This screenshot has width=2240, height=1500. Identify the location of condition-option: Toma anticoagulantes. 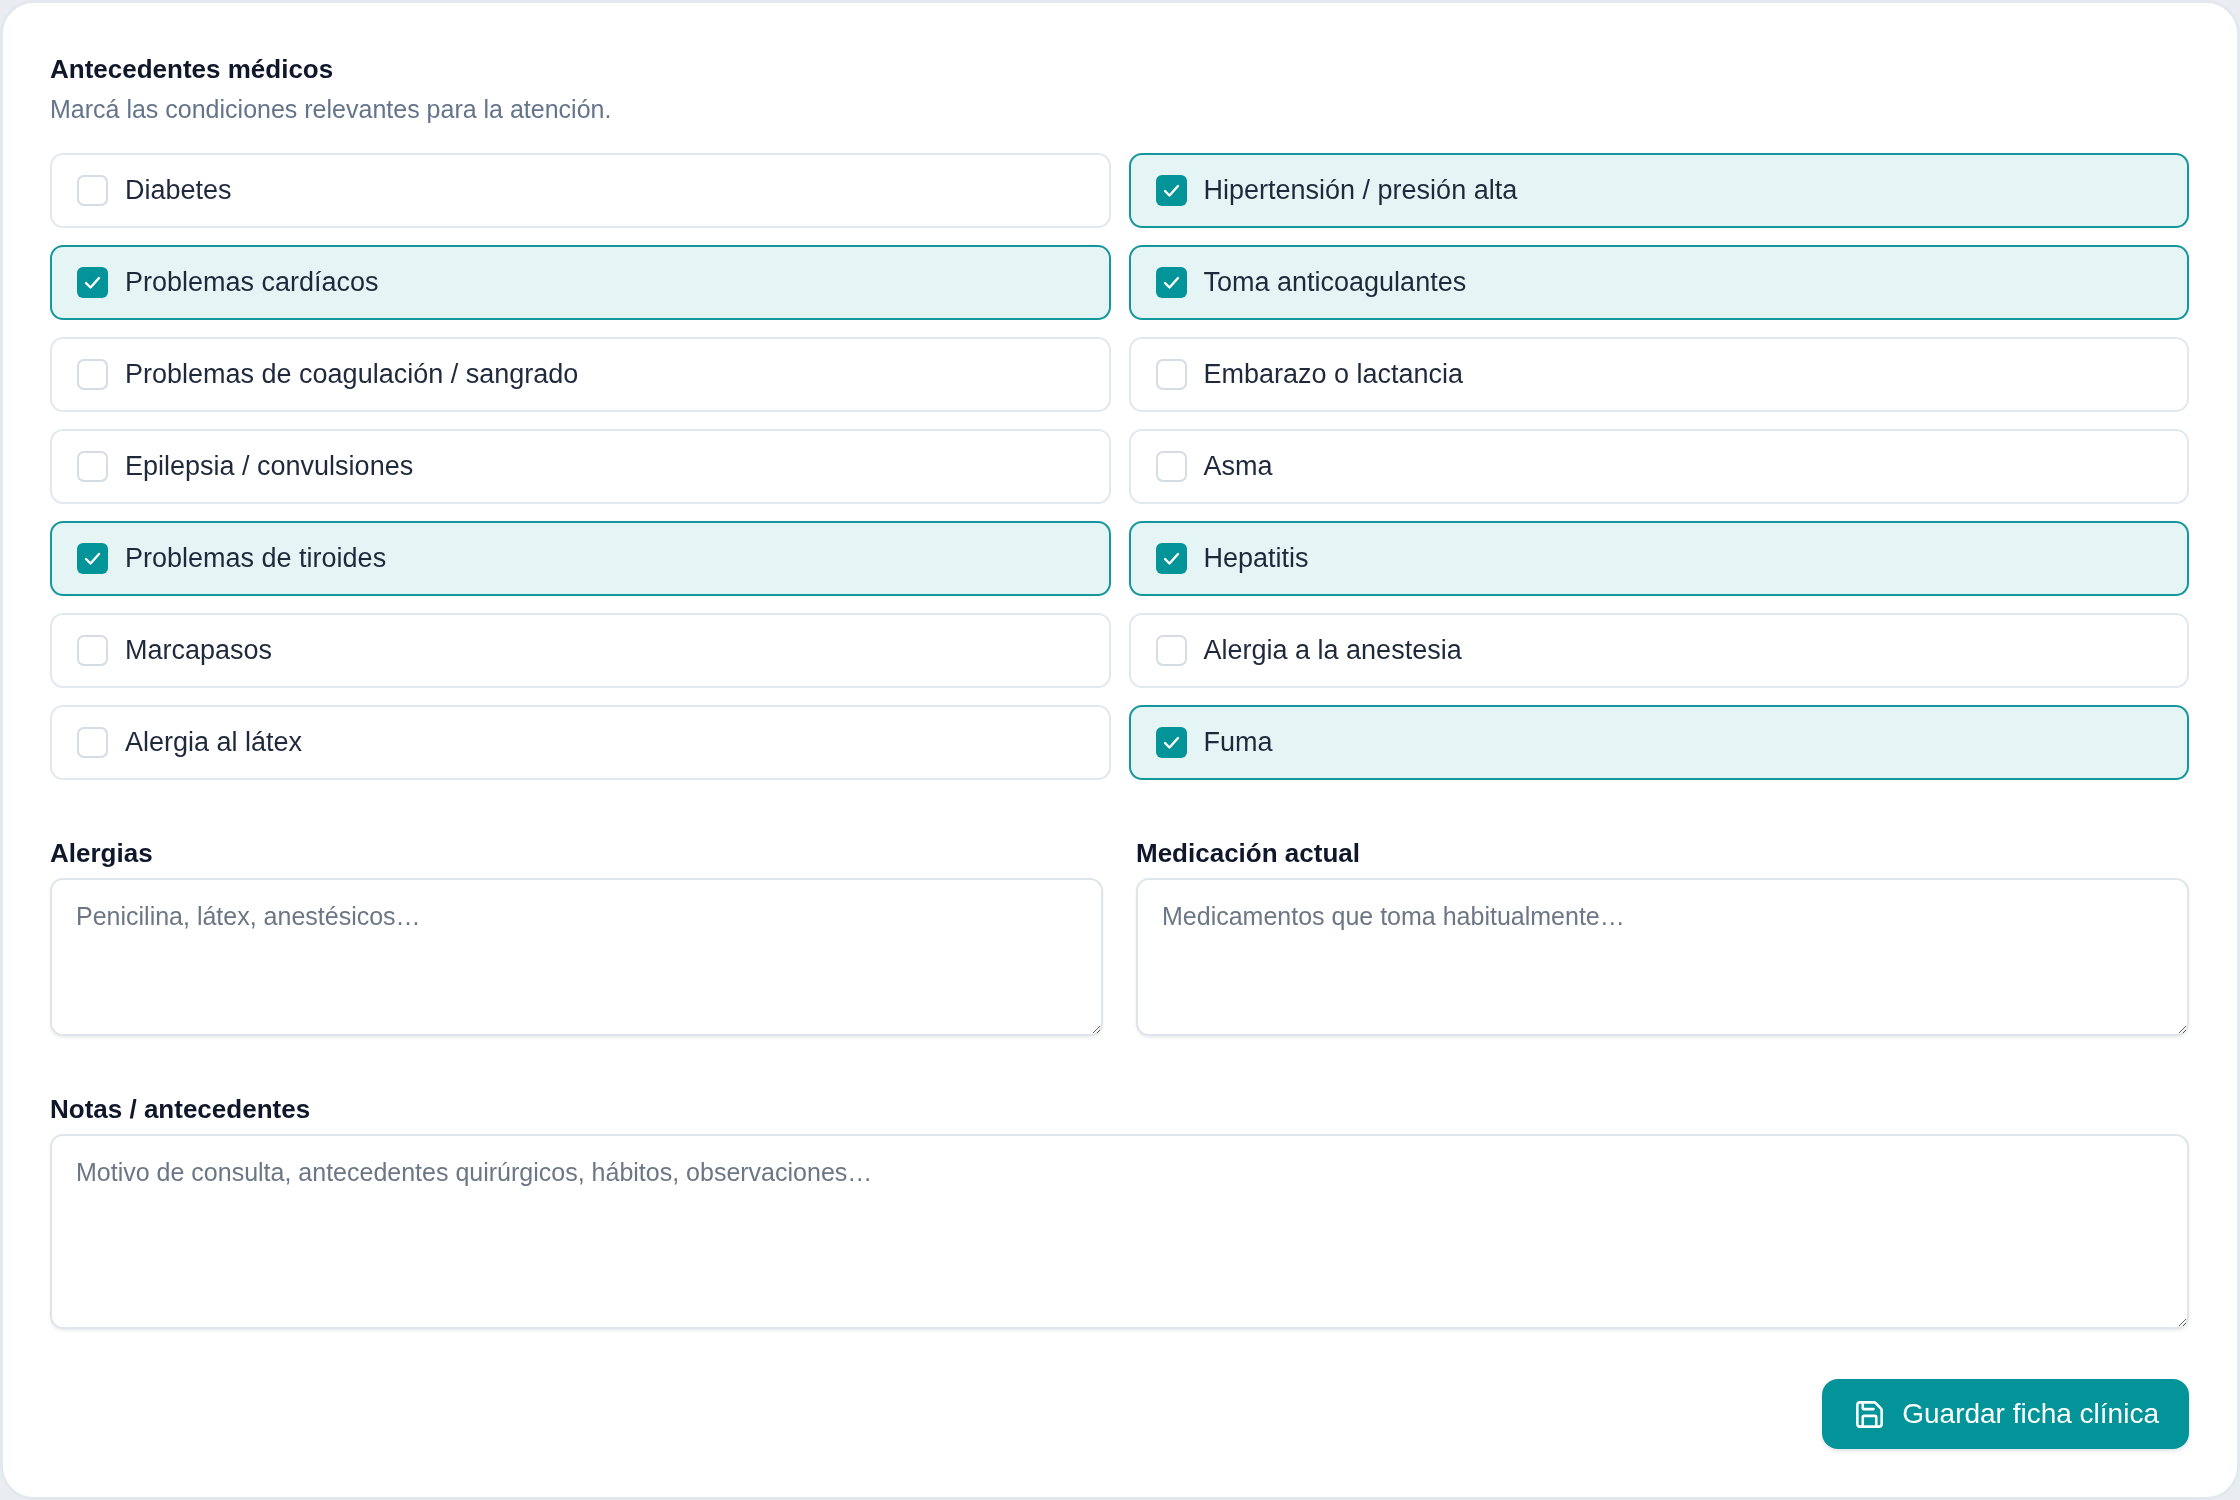
(1658, 282).